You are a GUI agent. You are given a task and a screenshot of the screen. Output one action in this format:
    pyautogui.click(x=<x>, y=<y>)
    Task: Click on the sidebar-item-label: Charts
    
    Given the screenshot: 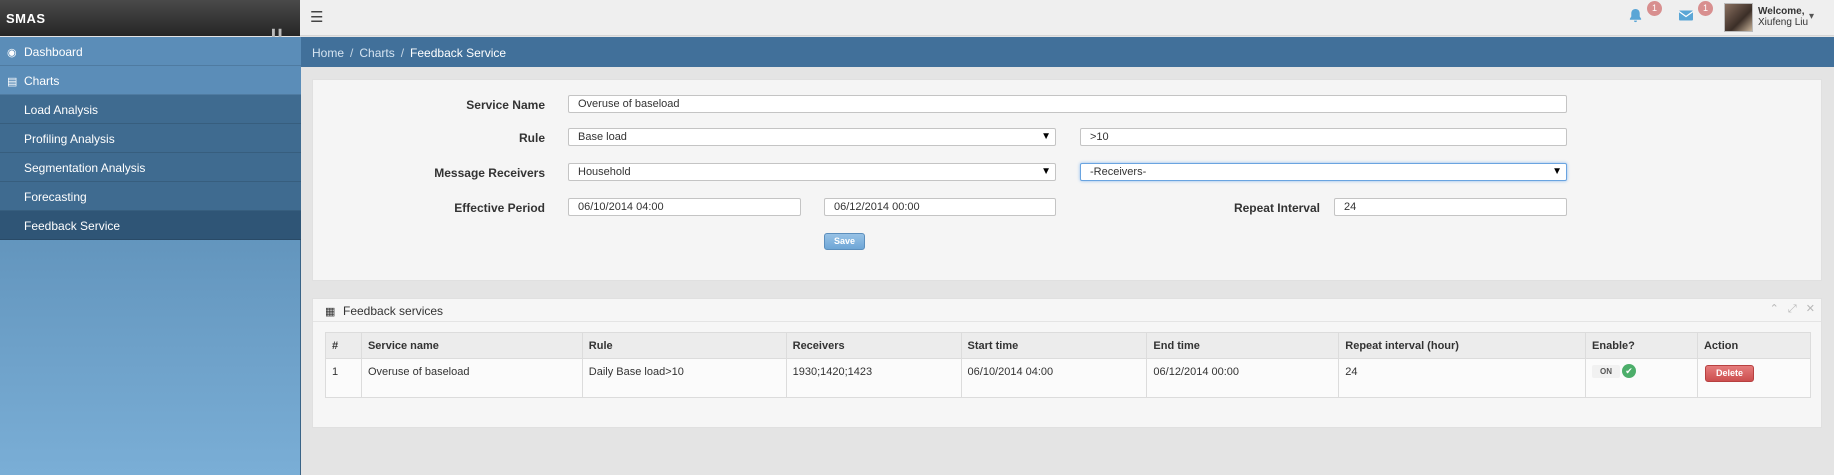 What is the action you would take?
    pyautogui.click(x=42, y=81)
    